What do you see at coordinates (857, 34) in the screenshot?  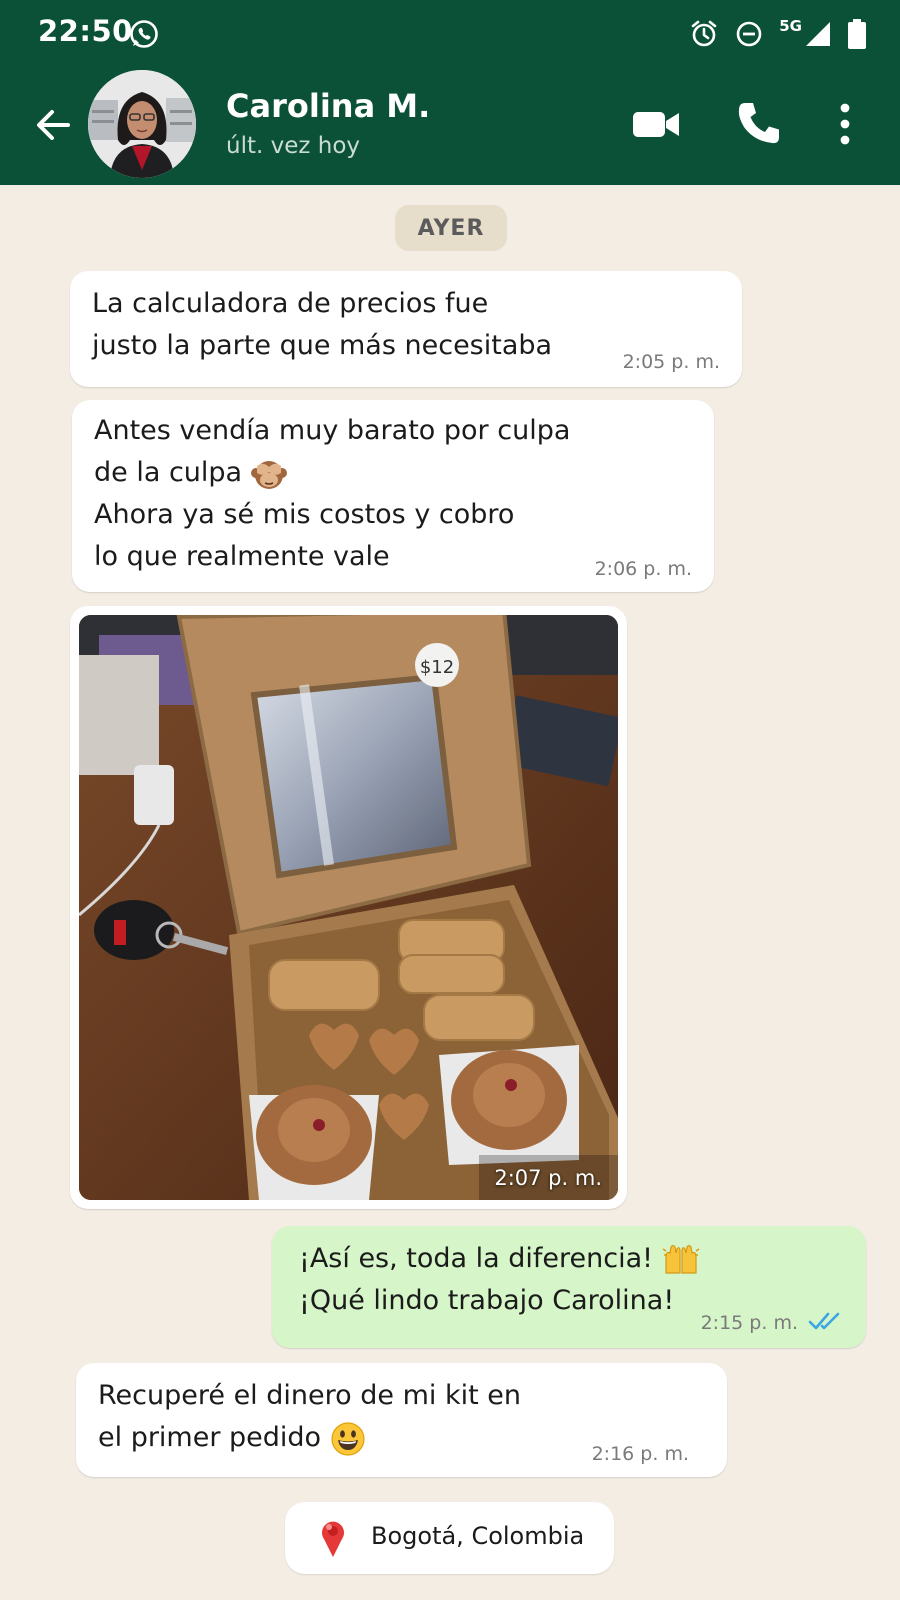 I see `battery-icon` at bounding box center [857, 34].